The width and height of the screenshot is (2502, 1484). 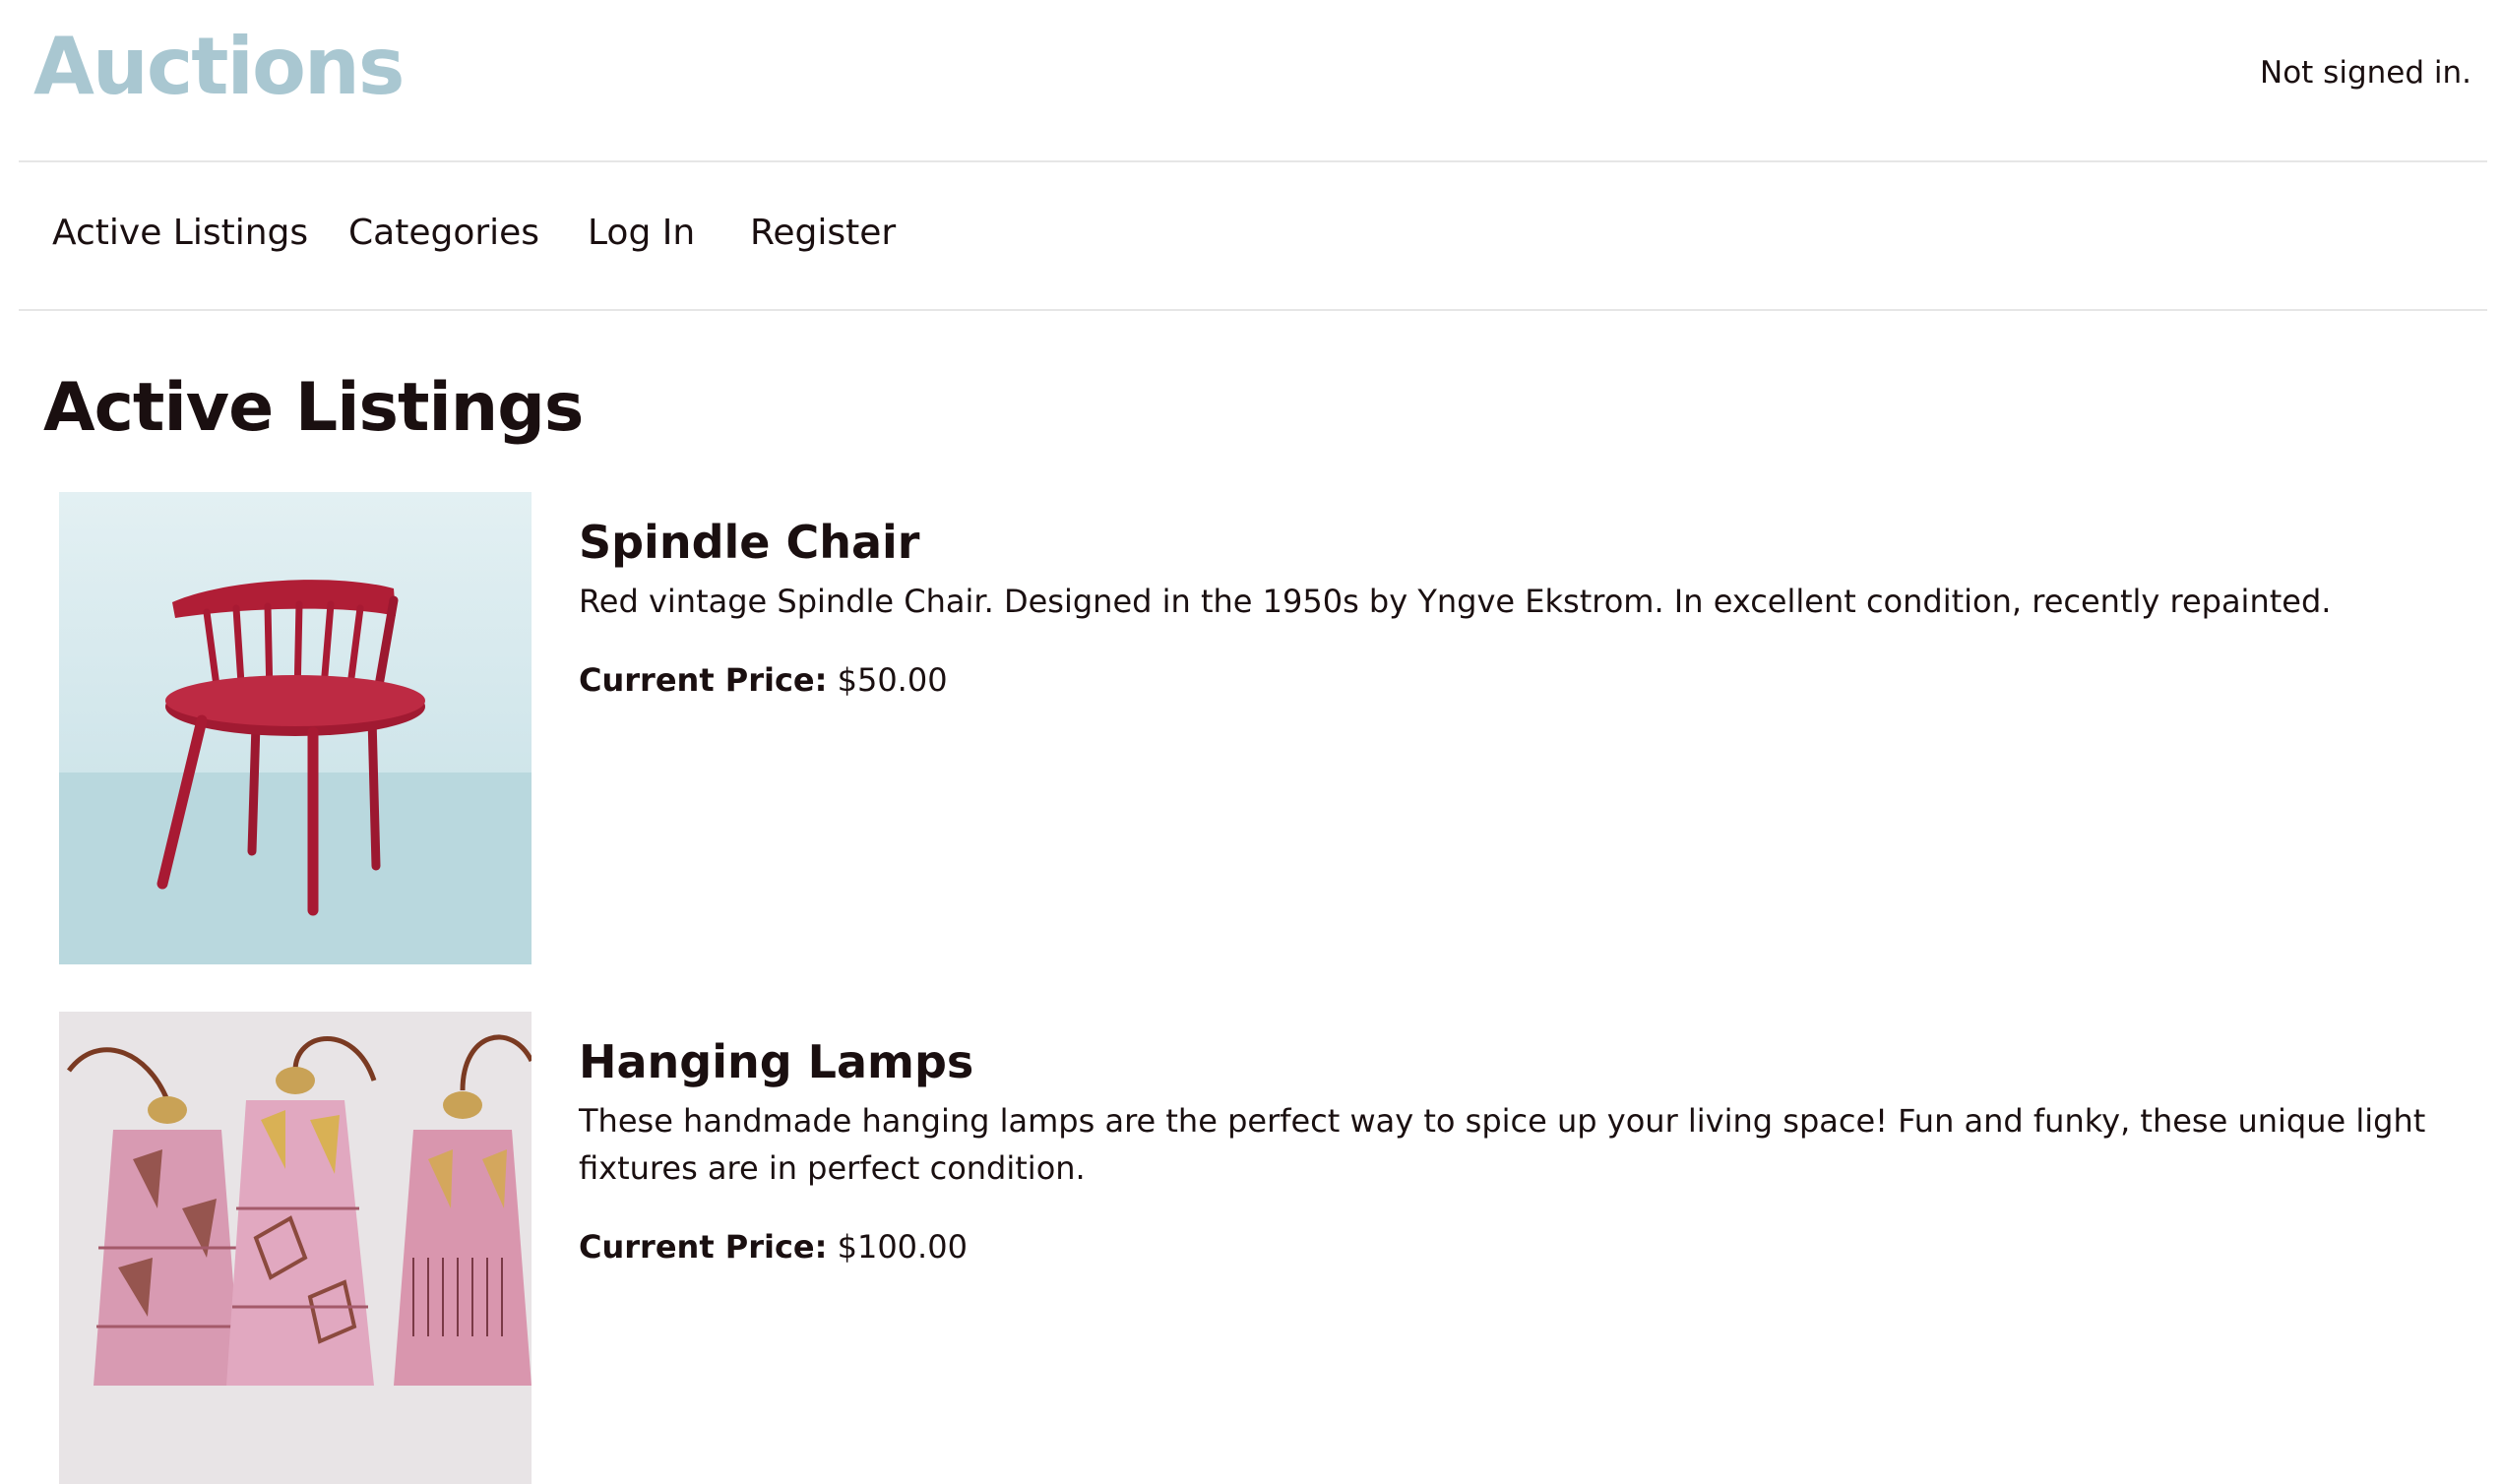 I want to click on page-title: Active Listings, so click(x=313, y=408).